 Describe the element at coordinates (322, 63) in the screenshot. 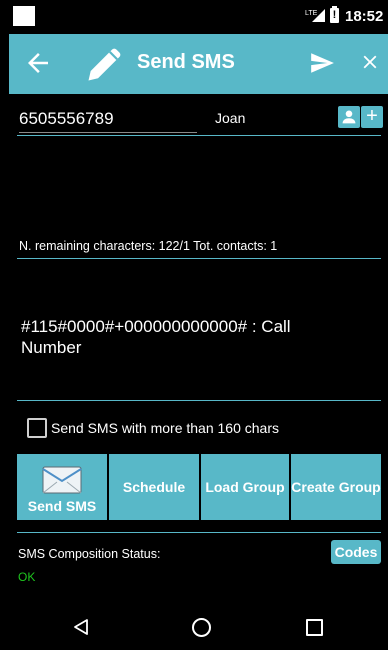

I see `send-icon` at that location.